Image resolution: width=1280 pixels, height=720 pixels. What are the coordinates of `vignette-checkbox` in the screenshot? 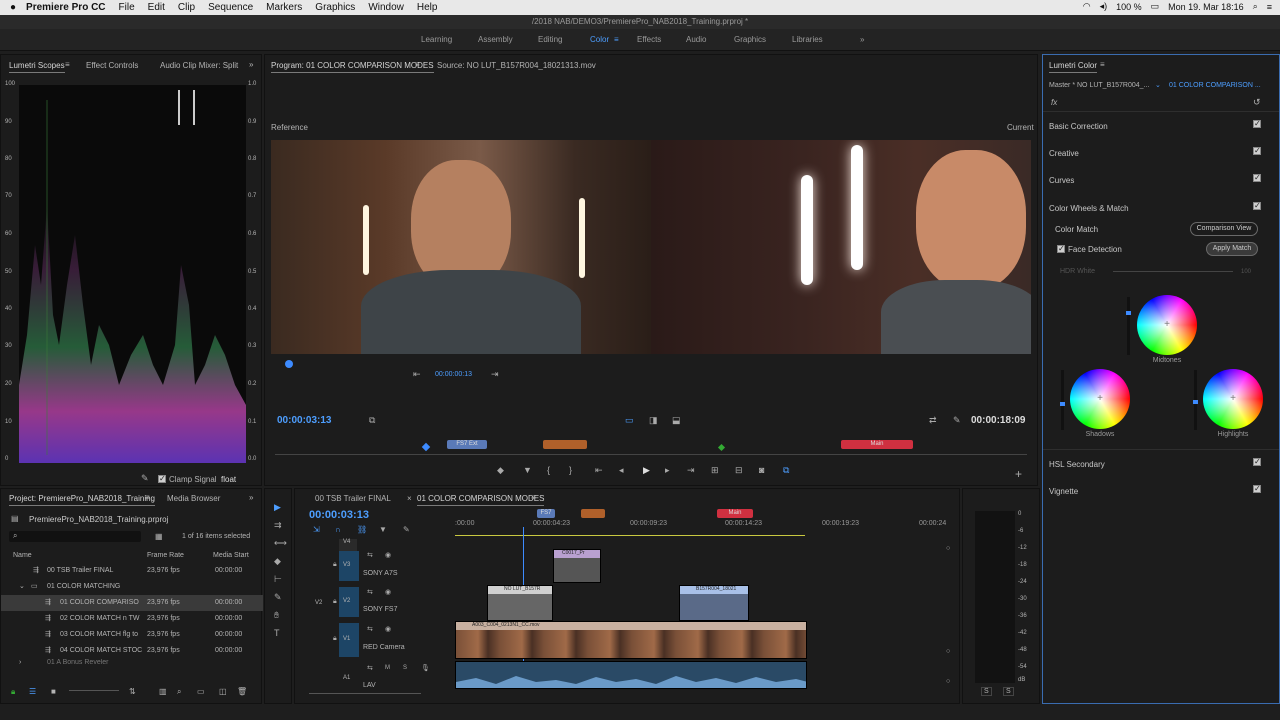 It's located at (1257, 488).